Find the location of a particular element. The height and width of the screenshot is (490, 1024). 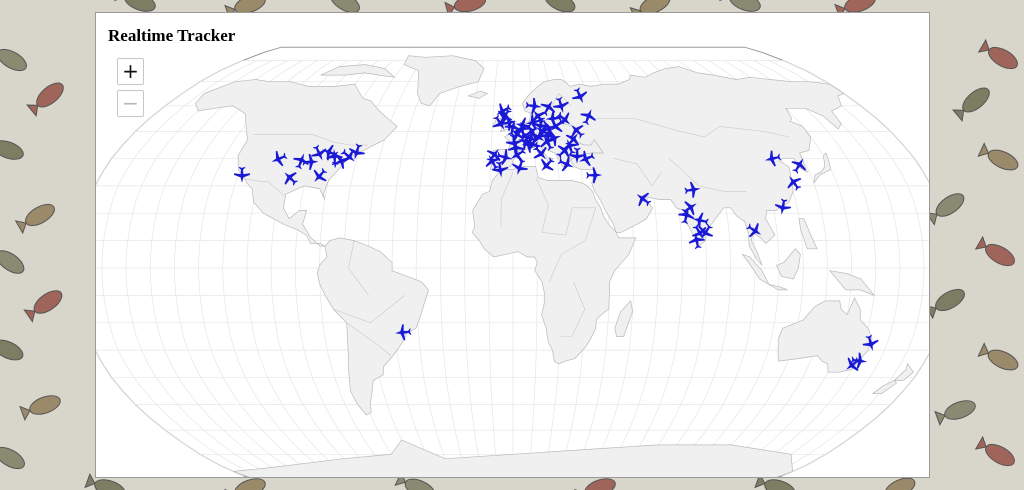

map-title: Realtime Tracker is located at coordinates (172, 35).